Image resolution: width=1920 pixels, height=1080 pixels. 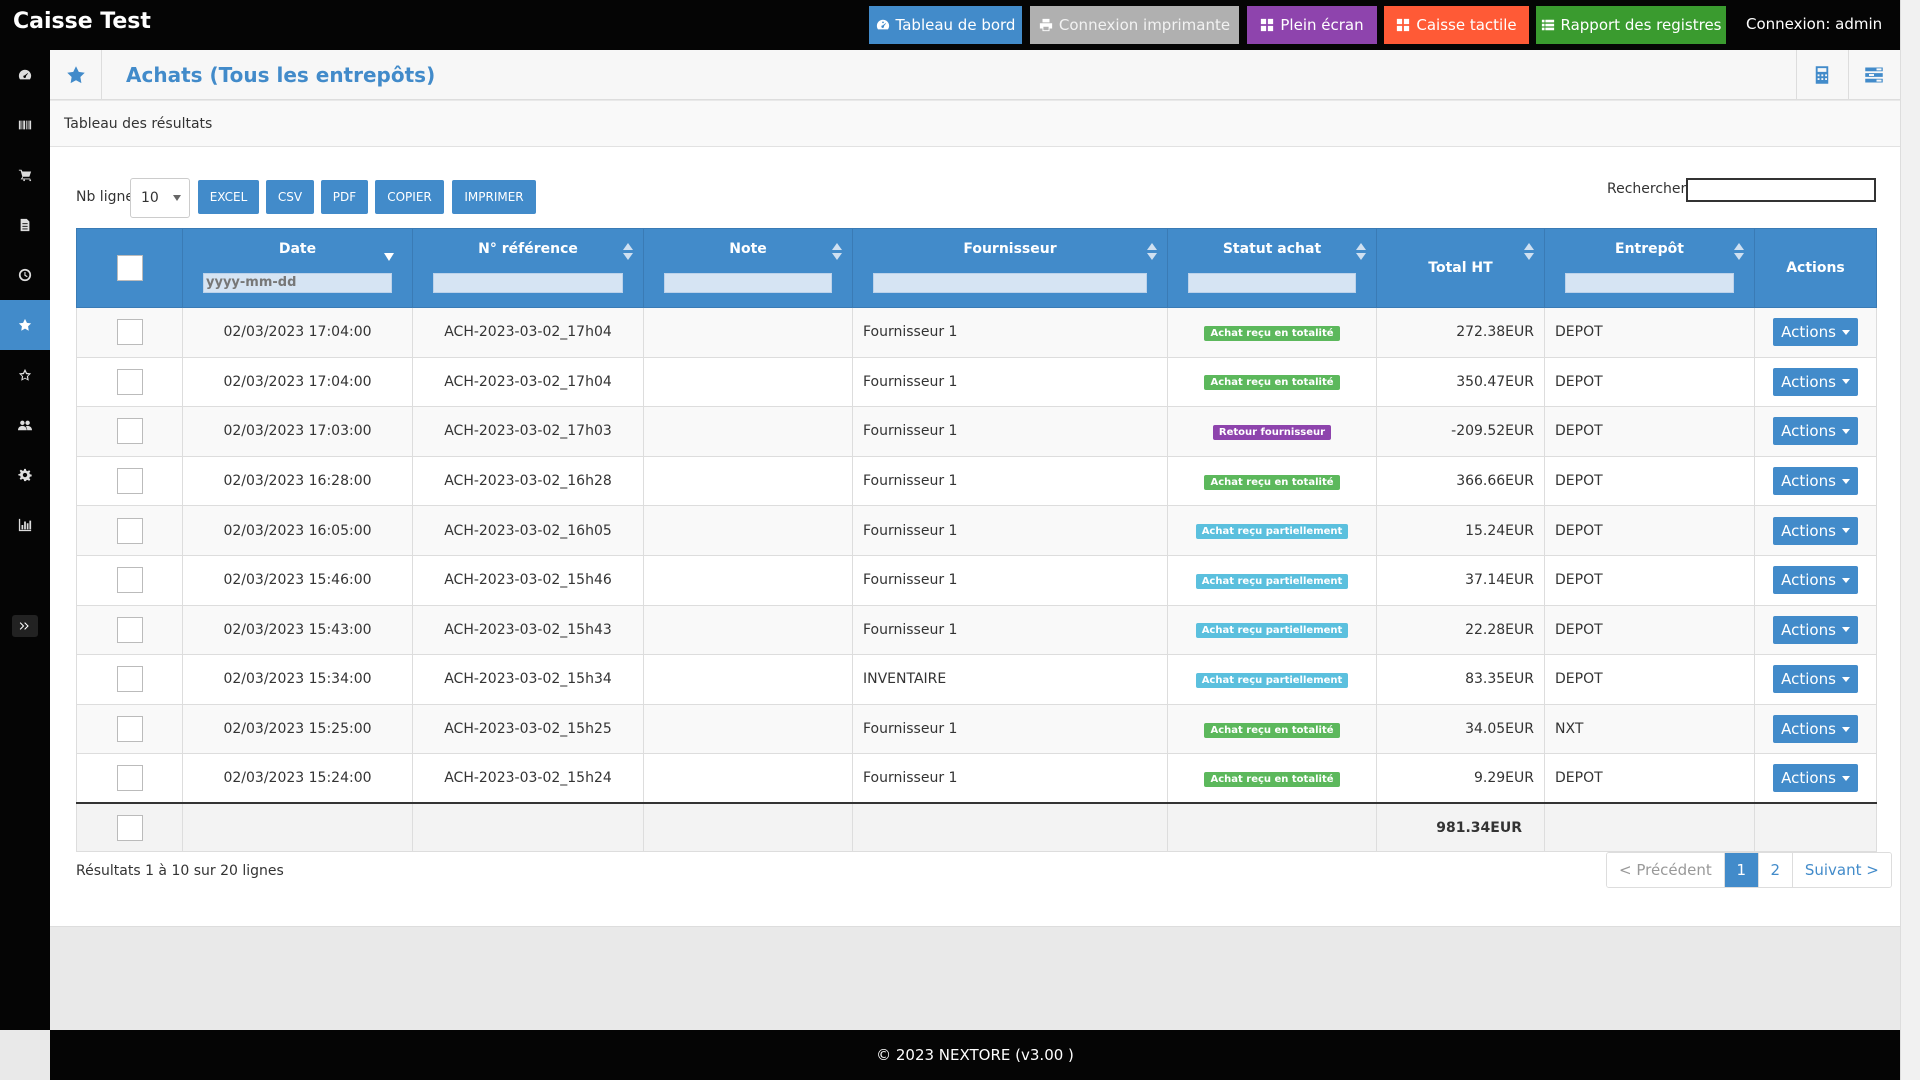 I want to click on fullscreen-button: Plein écran, so click(x=1312, y=25).